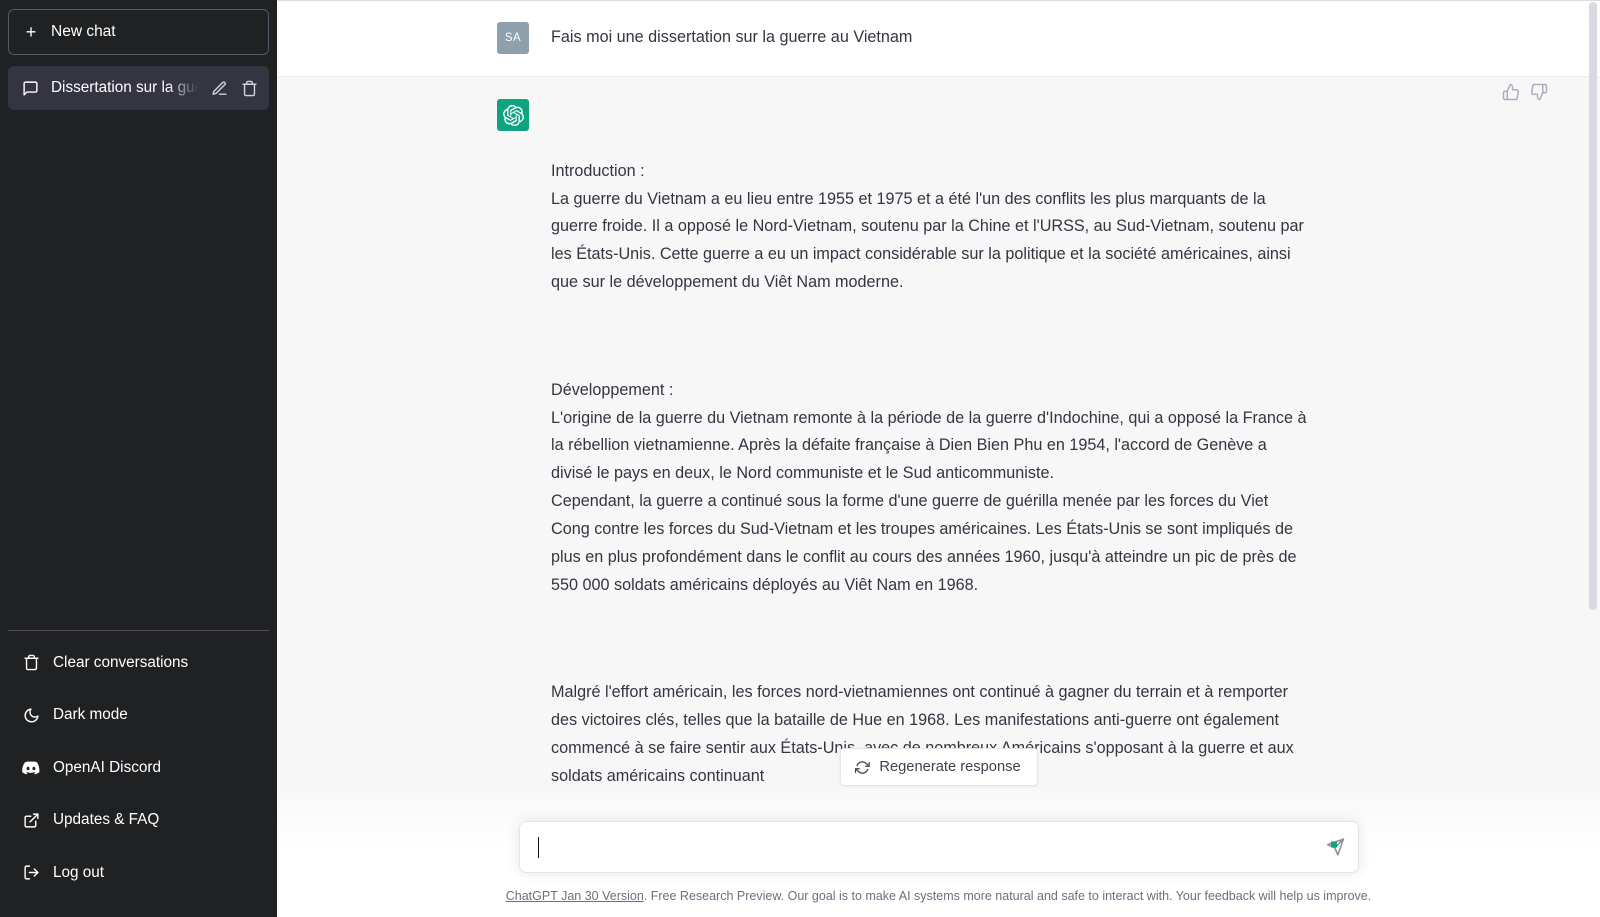  Describe the element at coordinates (513, 38) in the screenshot. I see `avatar: SA` at that location.